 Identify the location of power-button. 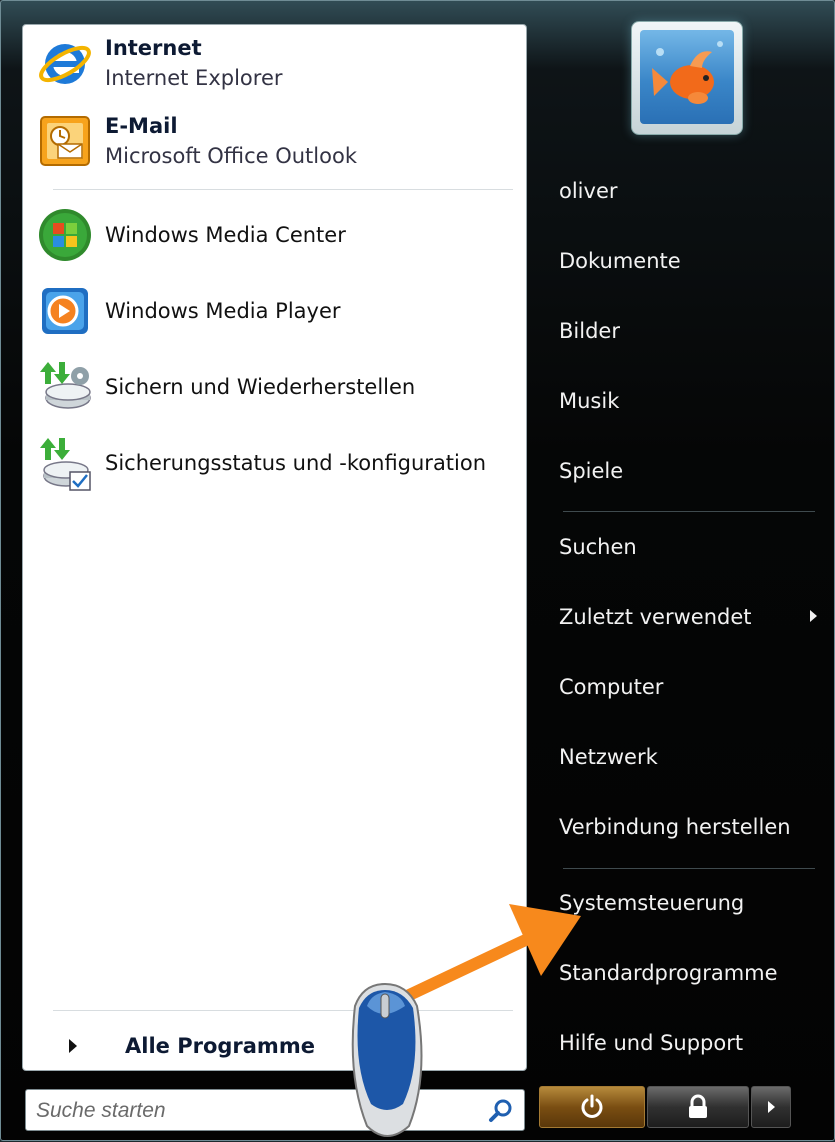
(592, 1107).